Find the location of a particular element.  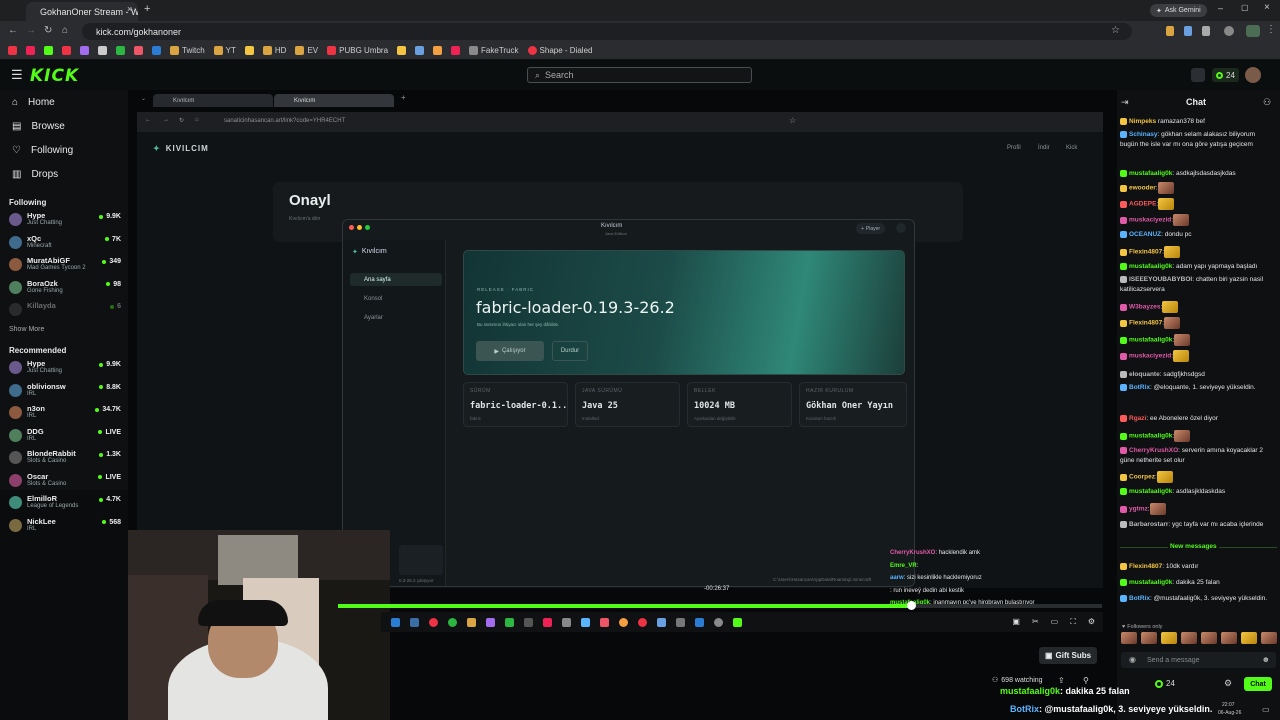

hamburger-menu-icon: ☰ is located at coordinates (17, 75).